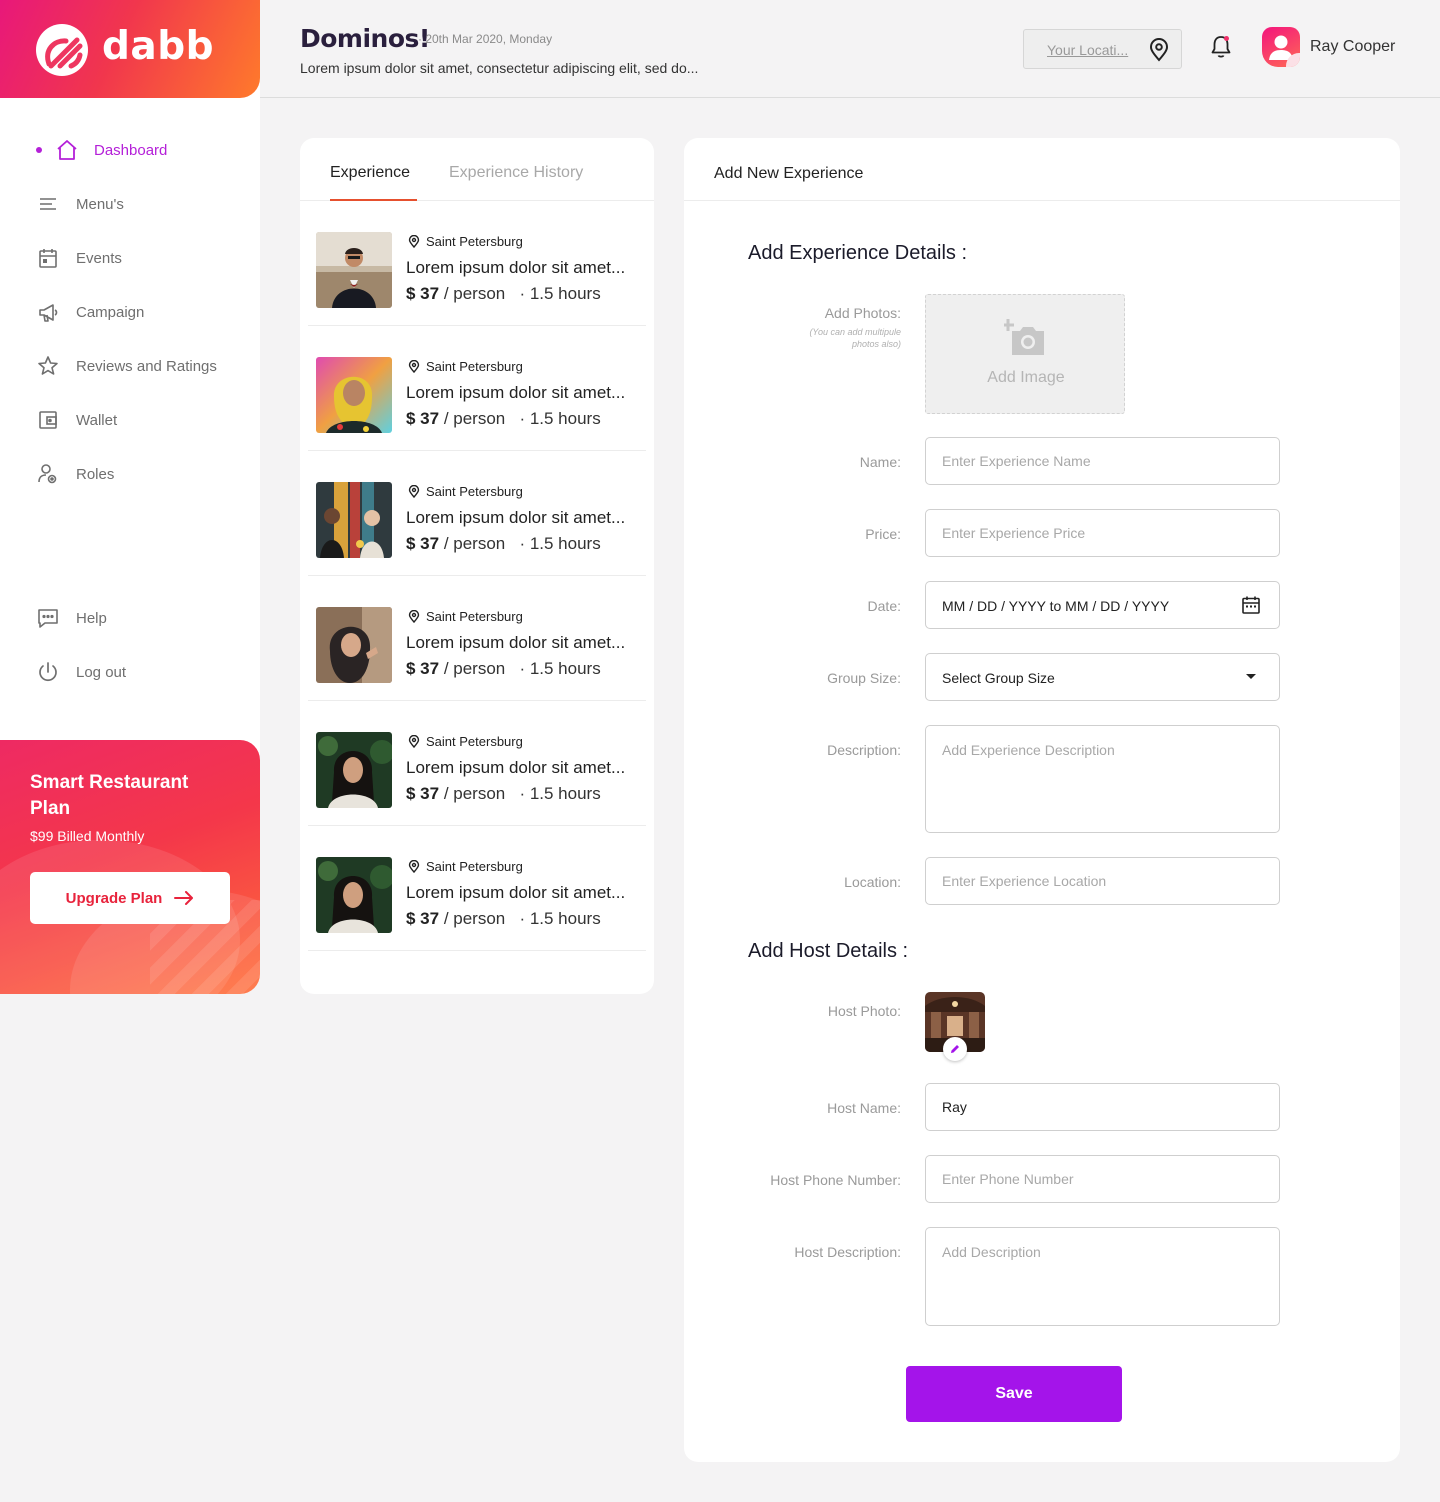 This screenshot has width=1440, height=1502. I want to click on sidebar-item-reviews: Reviews and Ratings, so click(130, 366).